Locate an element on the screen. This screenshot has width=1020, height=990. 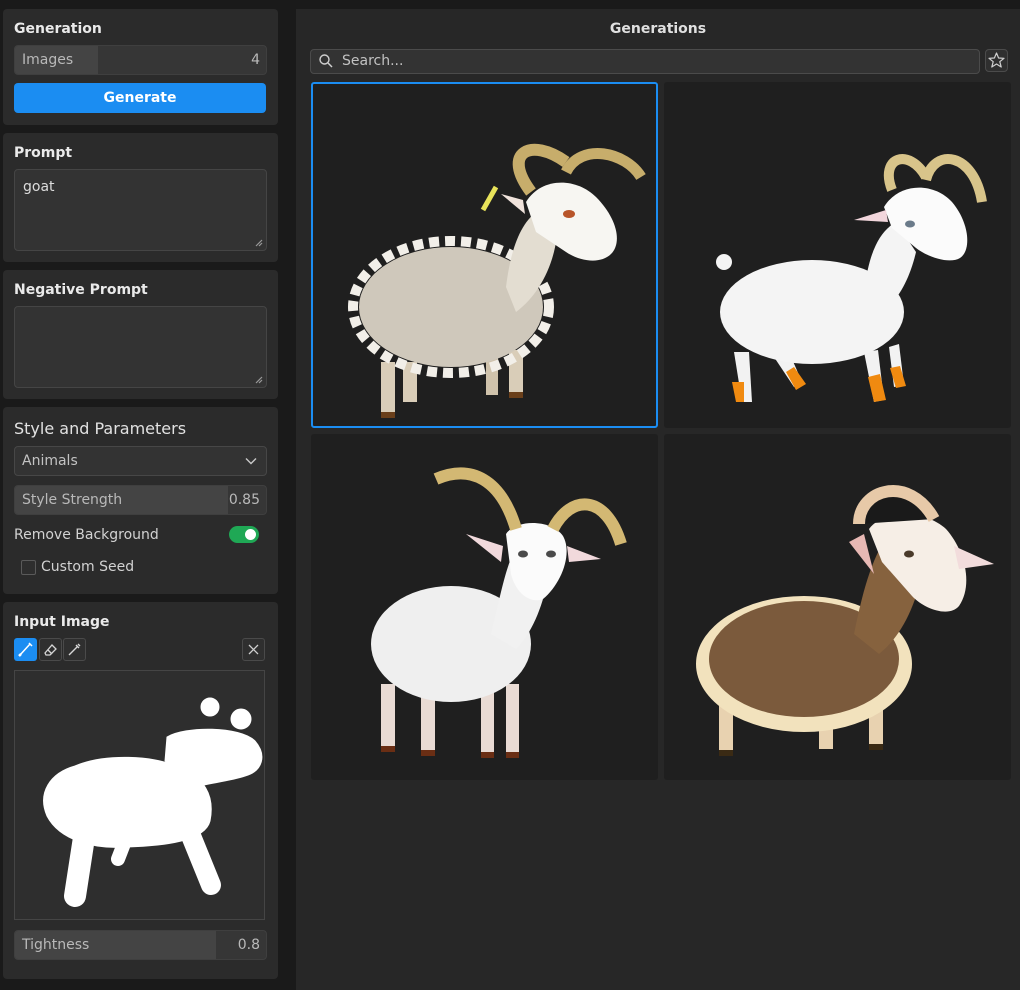
style-select: Animals is located at coordinates (140, 461).